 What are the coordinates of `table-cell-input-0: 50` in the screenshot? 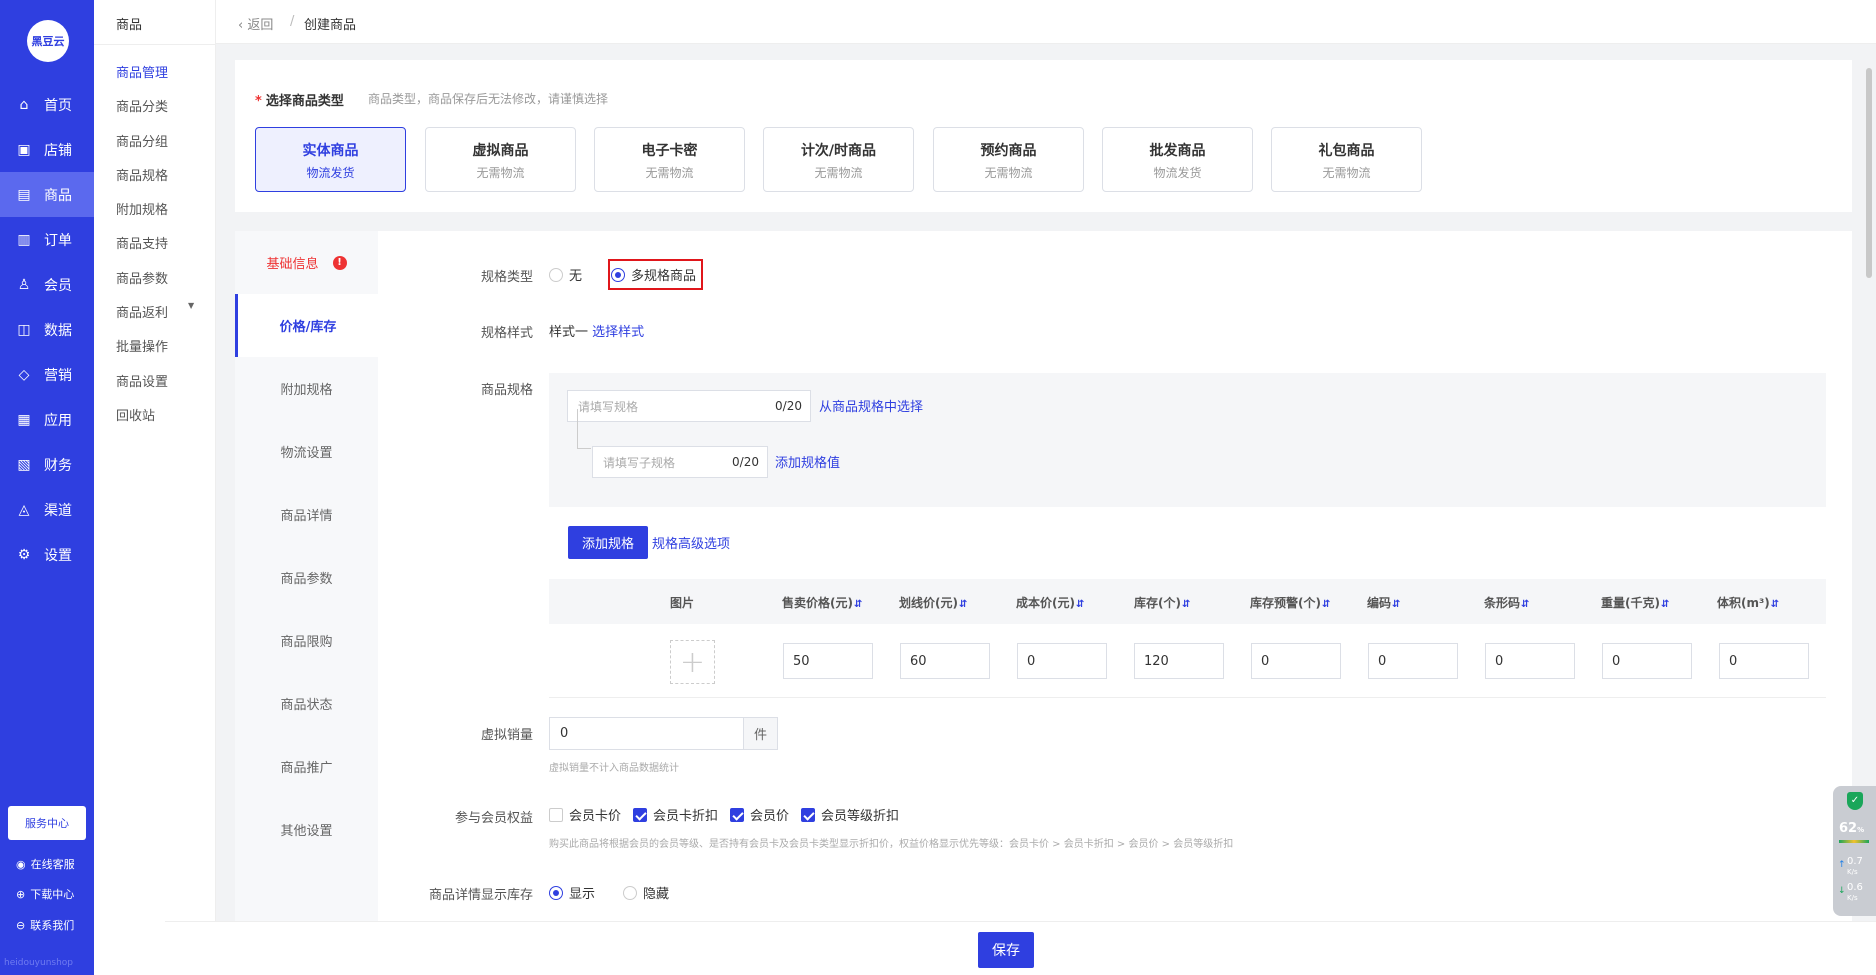 It's located at (828, 661).